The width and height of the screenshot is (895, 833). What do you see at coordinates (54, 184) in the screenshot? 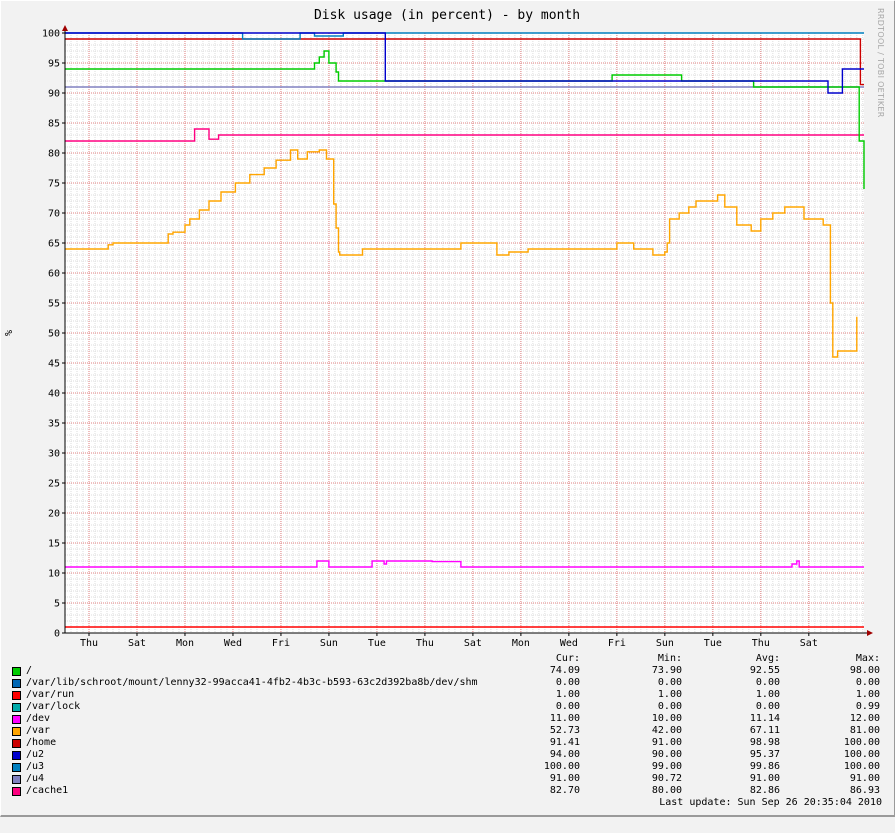
I see `y-tick-label: 75` at bounding box center [54, 184].